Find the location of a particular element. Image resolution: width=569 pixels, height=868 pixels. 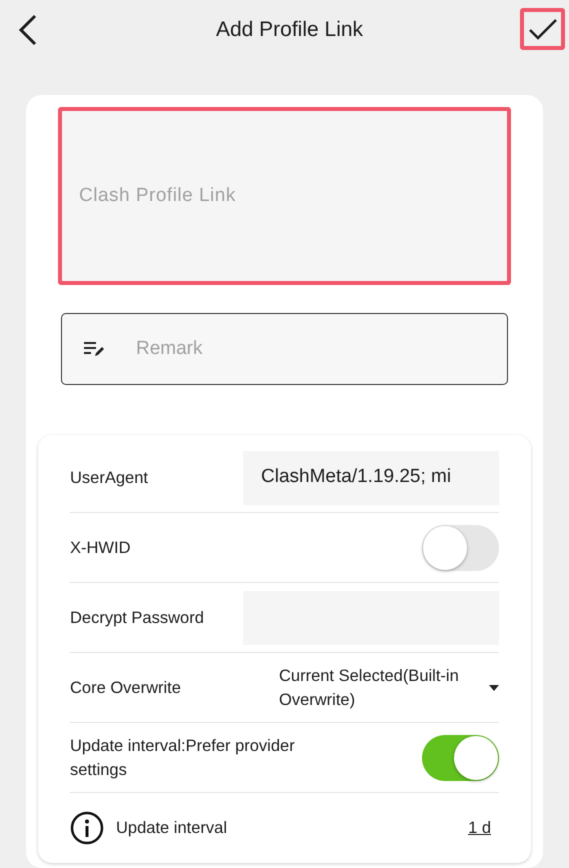

setting-label: Update interval:Prefer provider settings is located at coordinates (183, 758).